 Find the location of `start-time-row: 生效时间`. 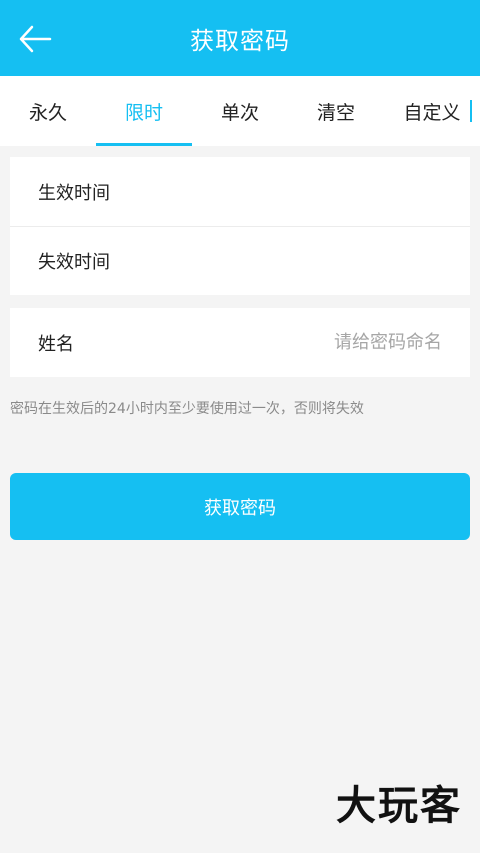

start-time-row: 生效时间 is located at coordinates (240, 191).